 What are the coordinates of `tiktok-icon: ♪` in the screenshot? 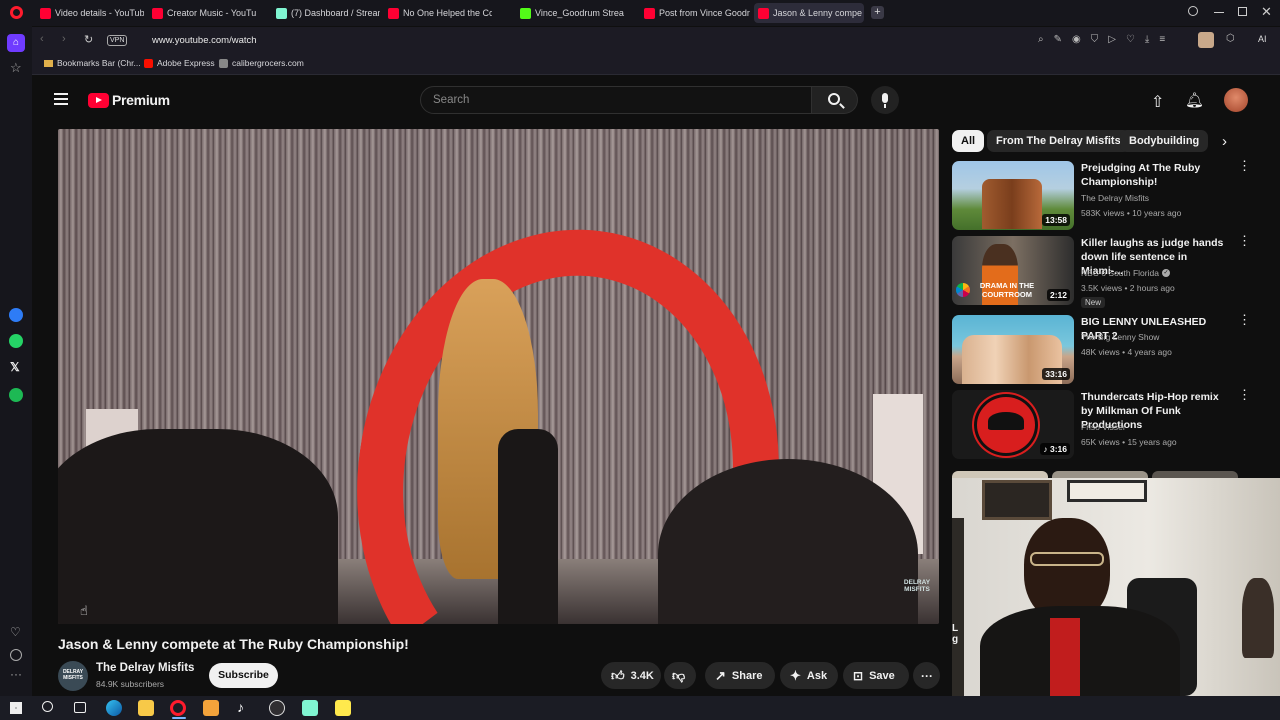 It's located at (240, 707).